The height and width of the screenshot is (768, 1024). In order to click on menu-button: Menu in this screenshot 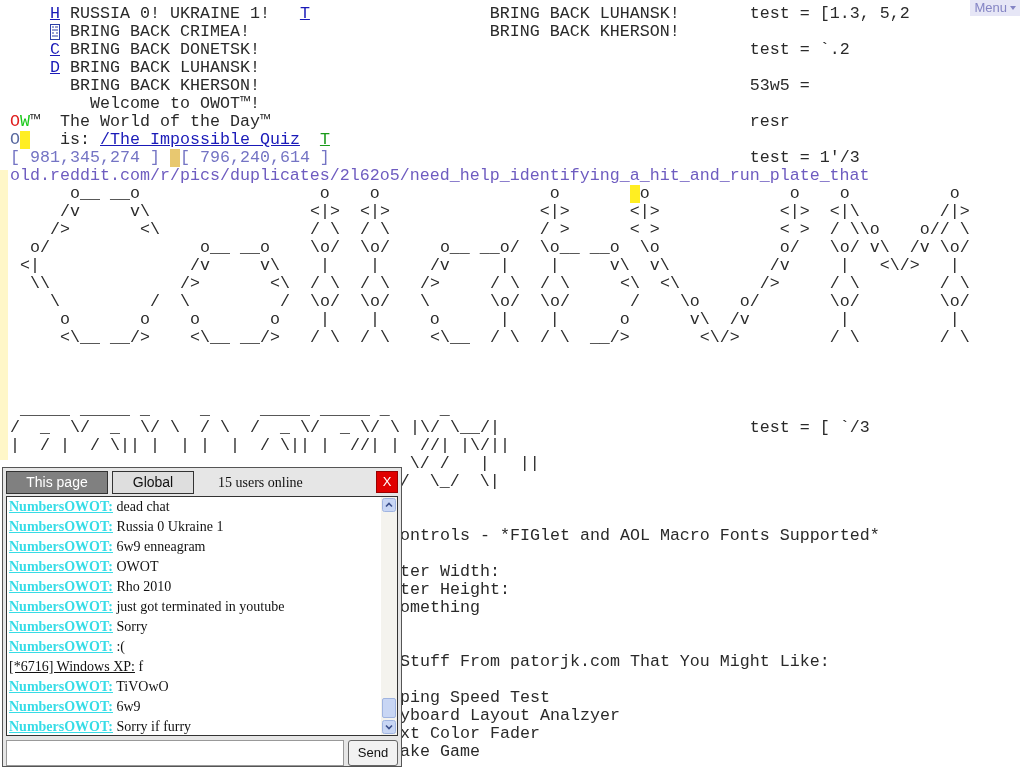, I will do `click(995, 8)`.